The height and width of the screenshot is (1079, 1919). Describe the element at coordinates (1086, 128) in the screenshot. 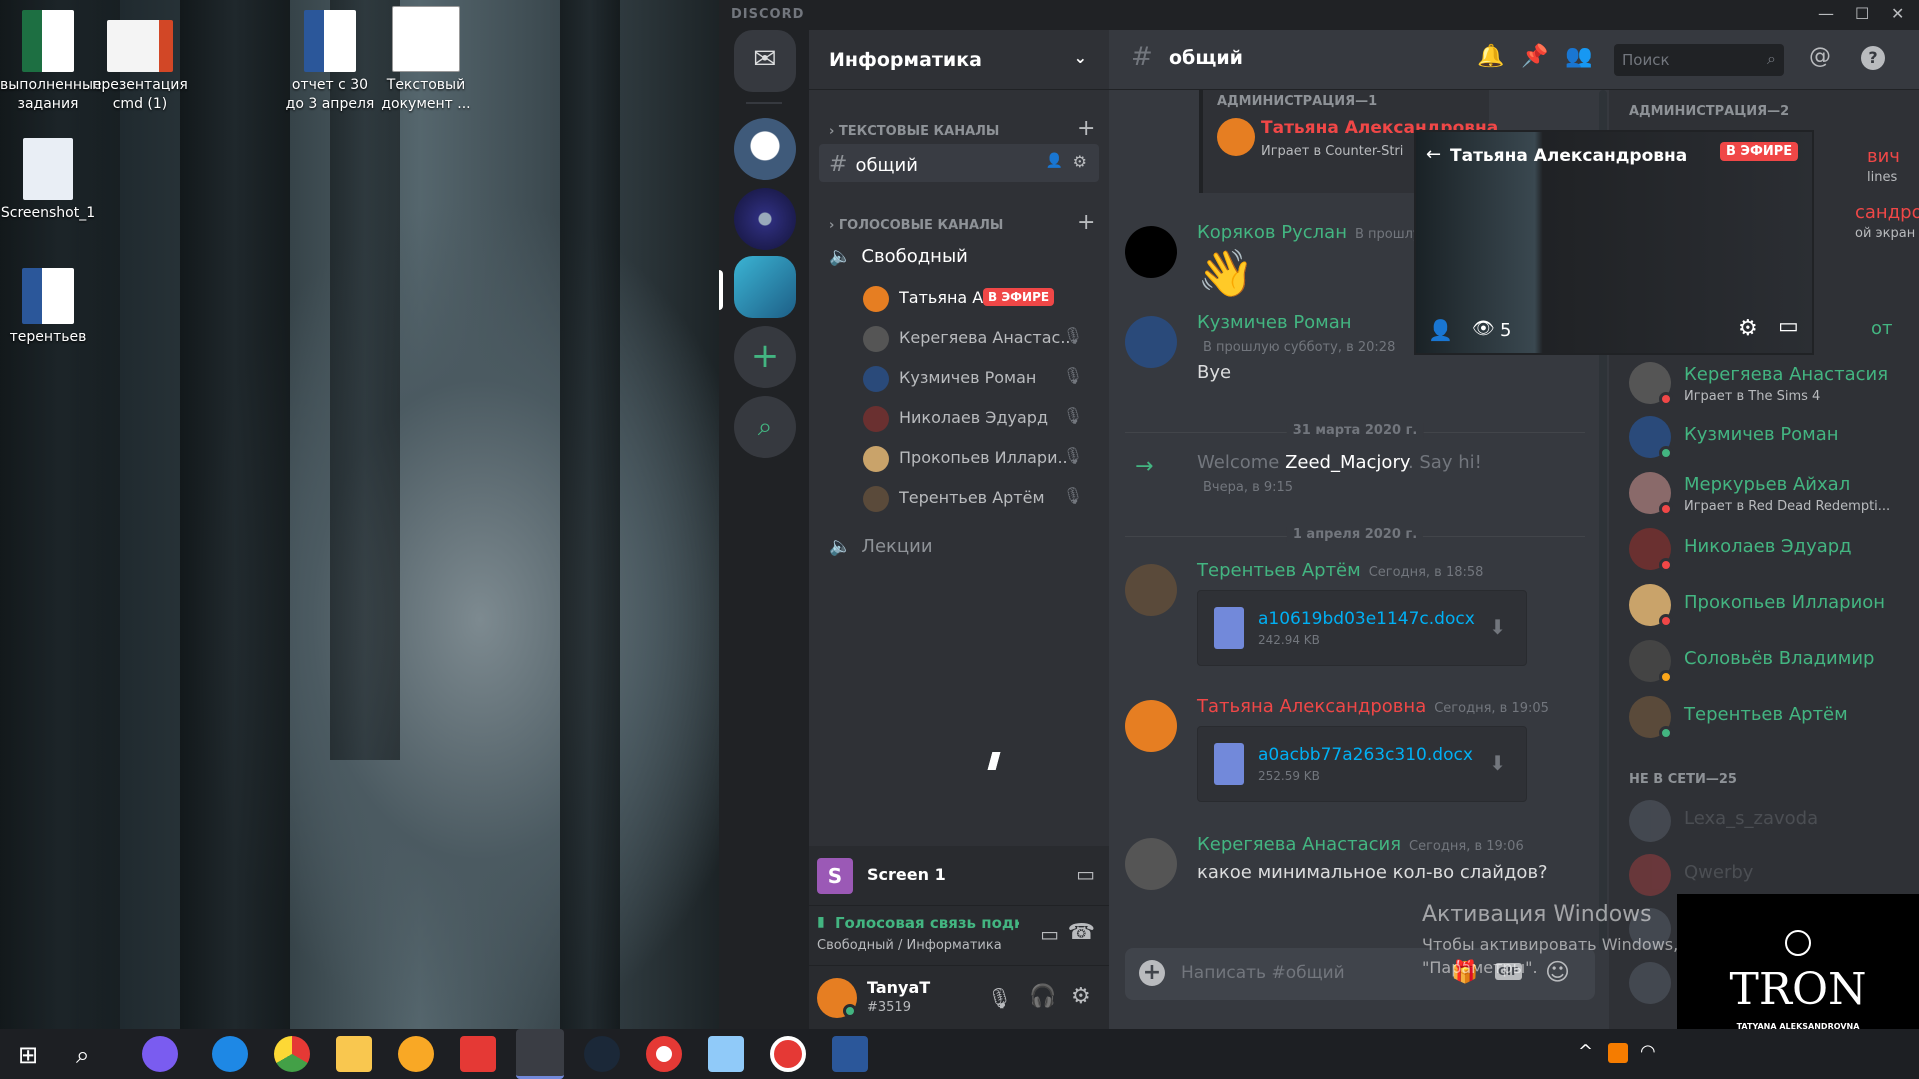

I see `add-text-channel-icon: +` at that location.